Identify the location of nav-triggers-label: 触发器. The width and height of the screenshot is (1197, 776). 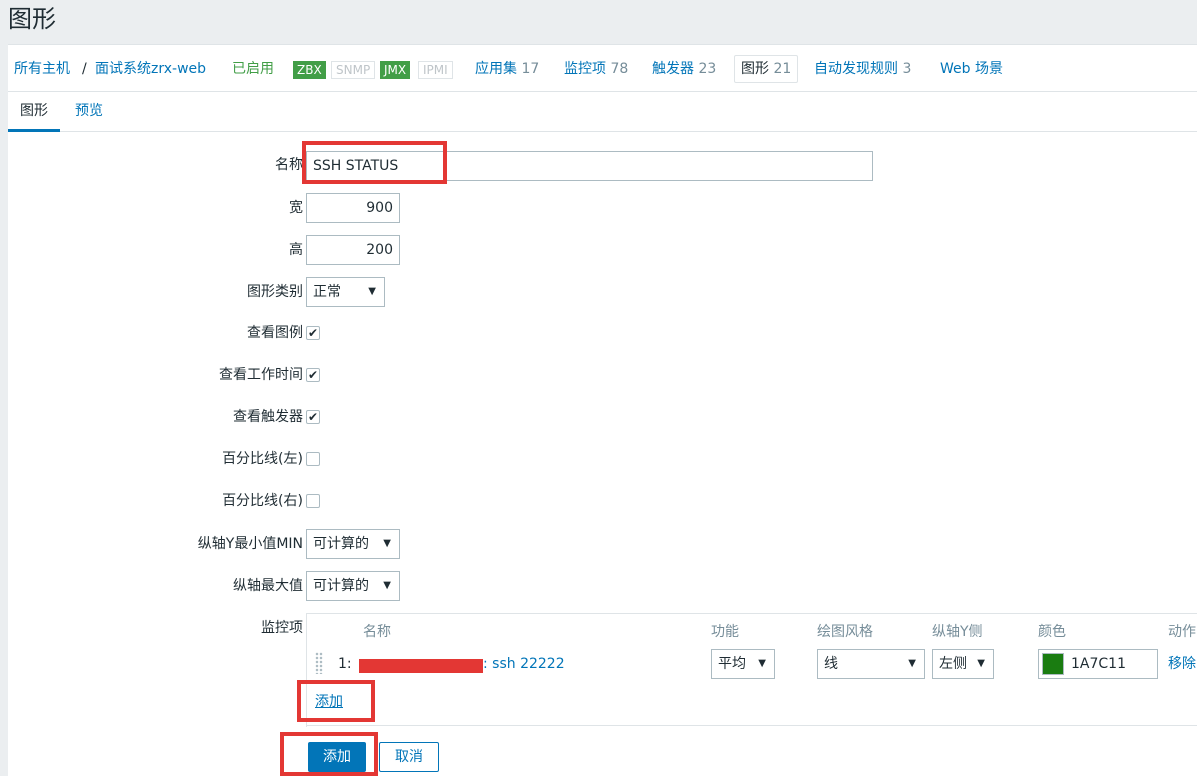
(673, 69).